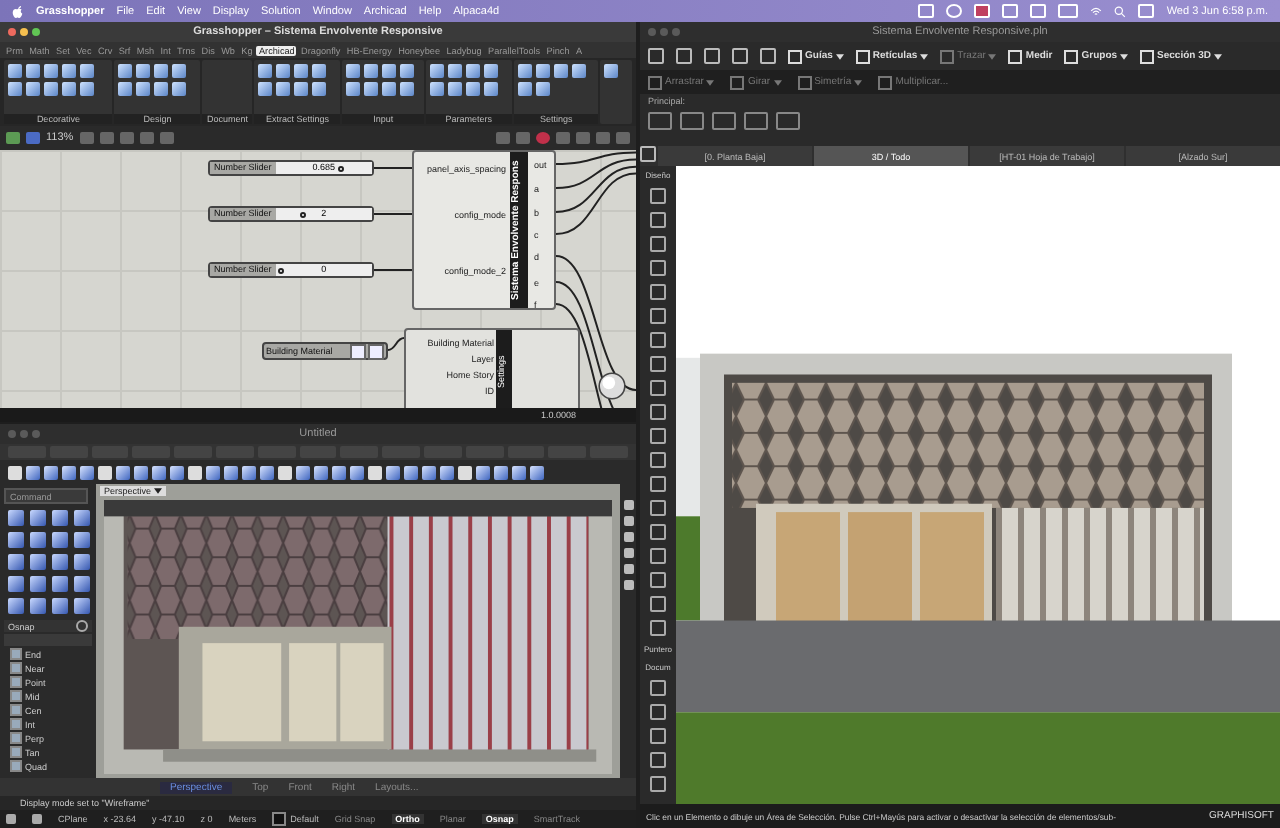 This screenshot has width=1280, height=828. I want to click on filter-field, so click(48, 640).